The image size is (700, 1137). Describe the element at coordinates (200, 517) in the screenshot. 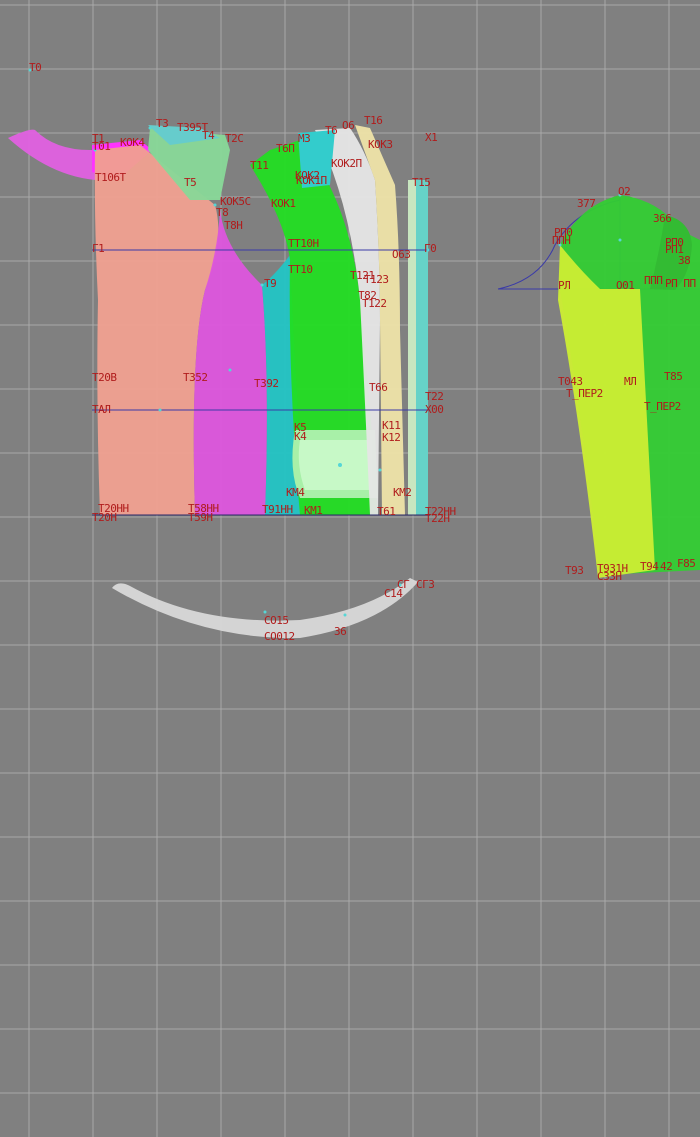

I see `point-label: T59H` at that location.